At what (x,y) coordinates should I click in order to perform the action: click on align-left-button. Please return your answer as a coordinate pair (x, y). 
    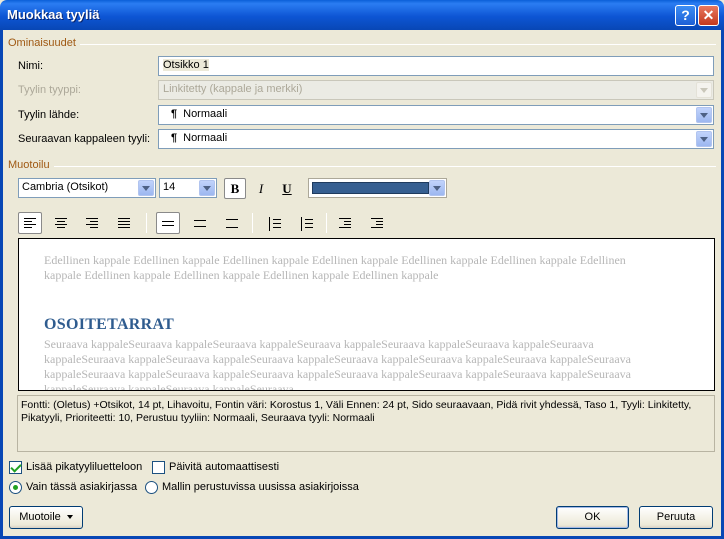
    Looking at the image, I should click on (30, 223).